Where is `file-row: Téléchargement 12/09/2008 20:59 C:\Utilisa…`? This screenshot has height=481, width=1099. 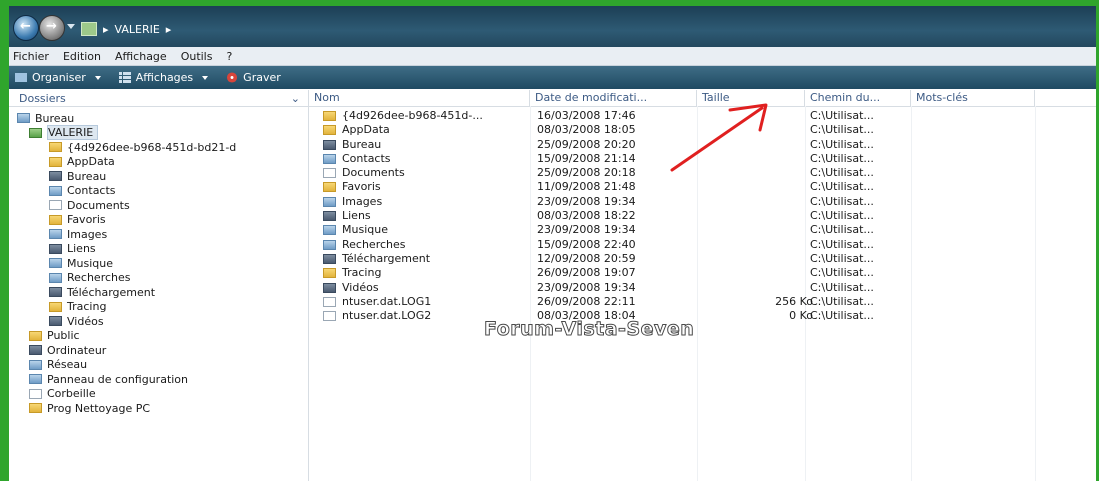
file-row: Téléchargement 12/09/2008 20:59 C:\Utilisa… is located at coordinates (702, 259).